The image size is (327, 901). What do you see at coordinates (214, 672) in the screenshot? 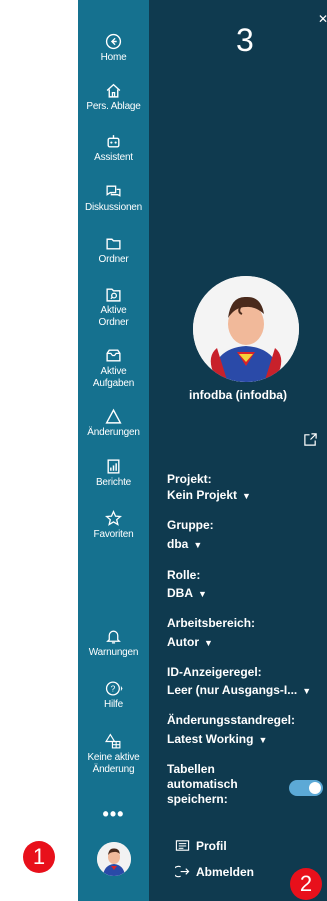
I see `id-anzeigeregel-label: ID-Anzeigeregel:` at bounding box center [214, 672].